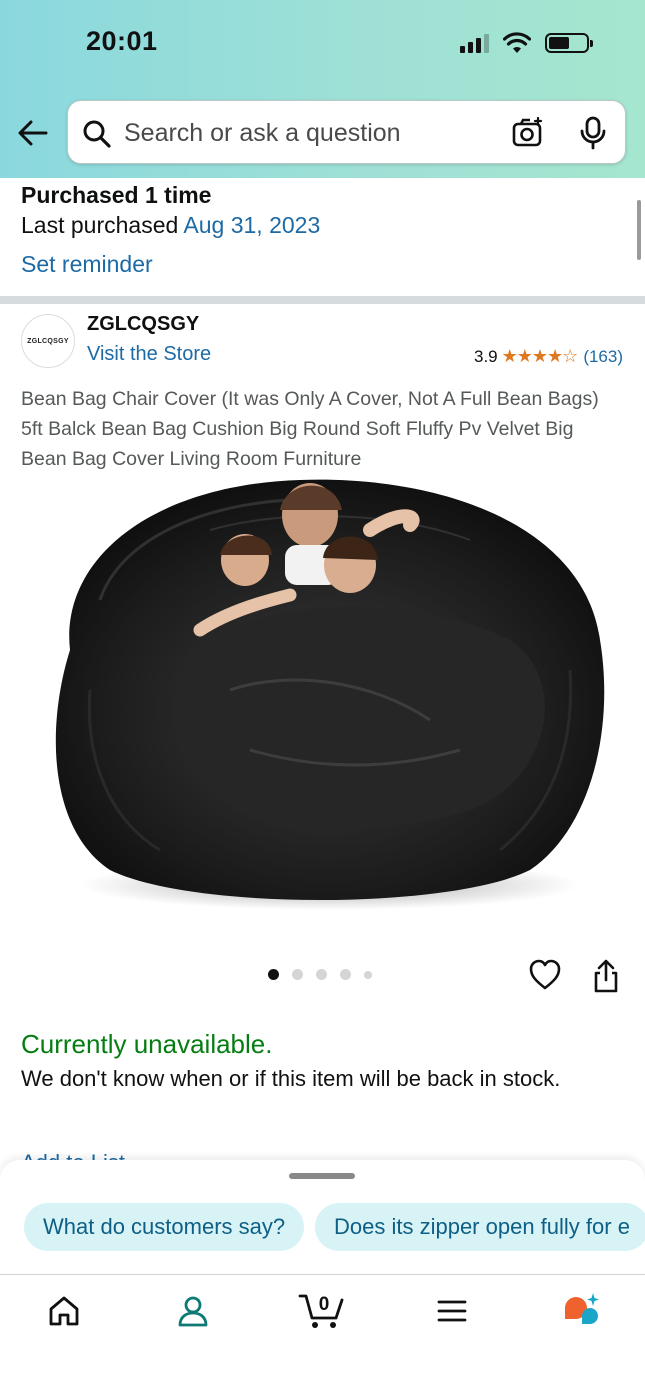 Image resolution: width=645 pixels, height=1398 pixels. I want to click on back-arrow-icon, so click(33, 133).